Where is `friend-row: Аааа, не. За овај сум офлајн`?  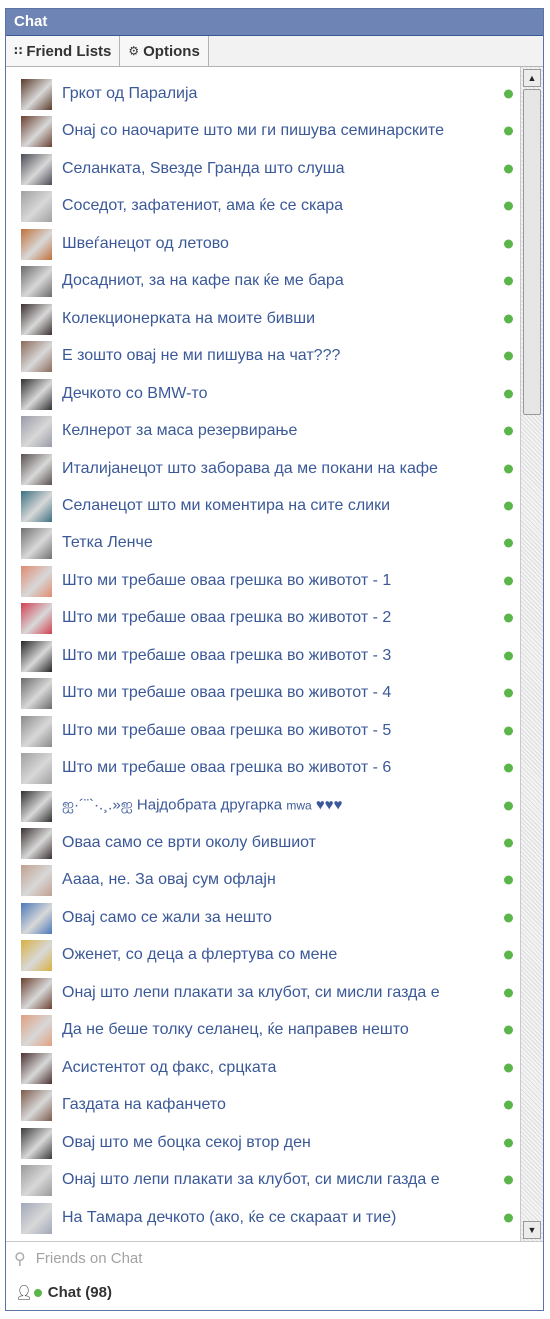
friend-row: Аааа, не. За овај сум офлајн is located at coordinates (262, 880).